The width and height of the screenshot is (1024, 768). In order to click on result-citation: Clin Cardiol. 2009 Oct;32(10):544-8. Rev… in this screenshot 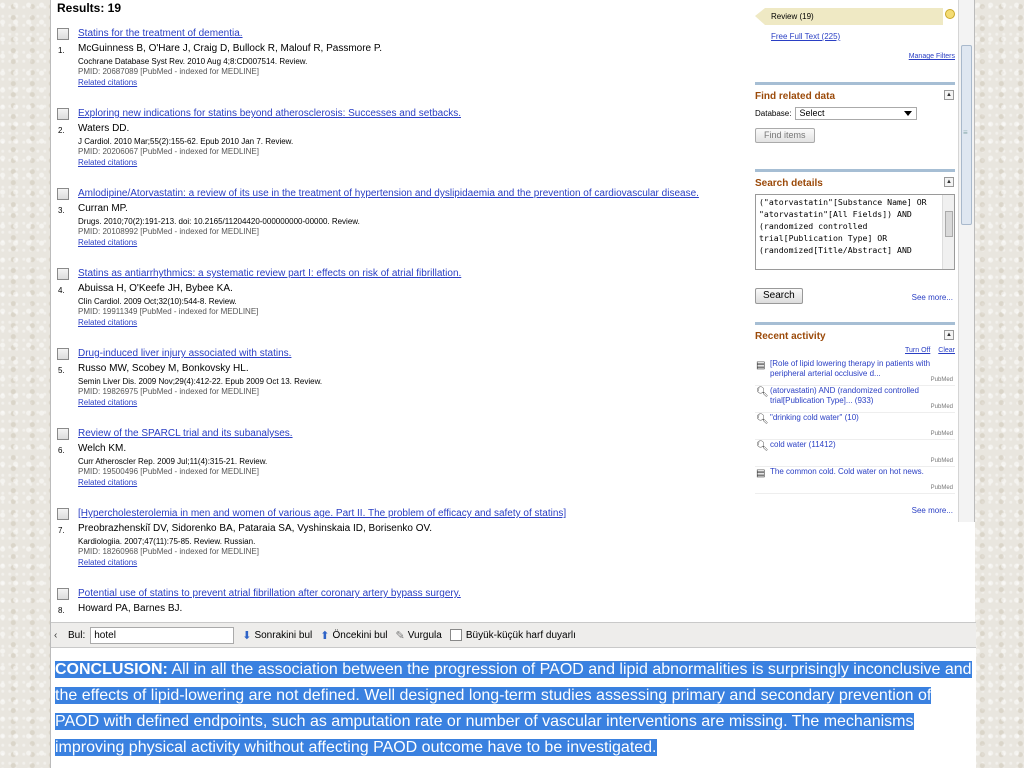, I will do `click(157, 301)`.